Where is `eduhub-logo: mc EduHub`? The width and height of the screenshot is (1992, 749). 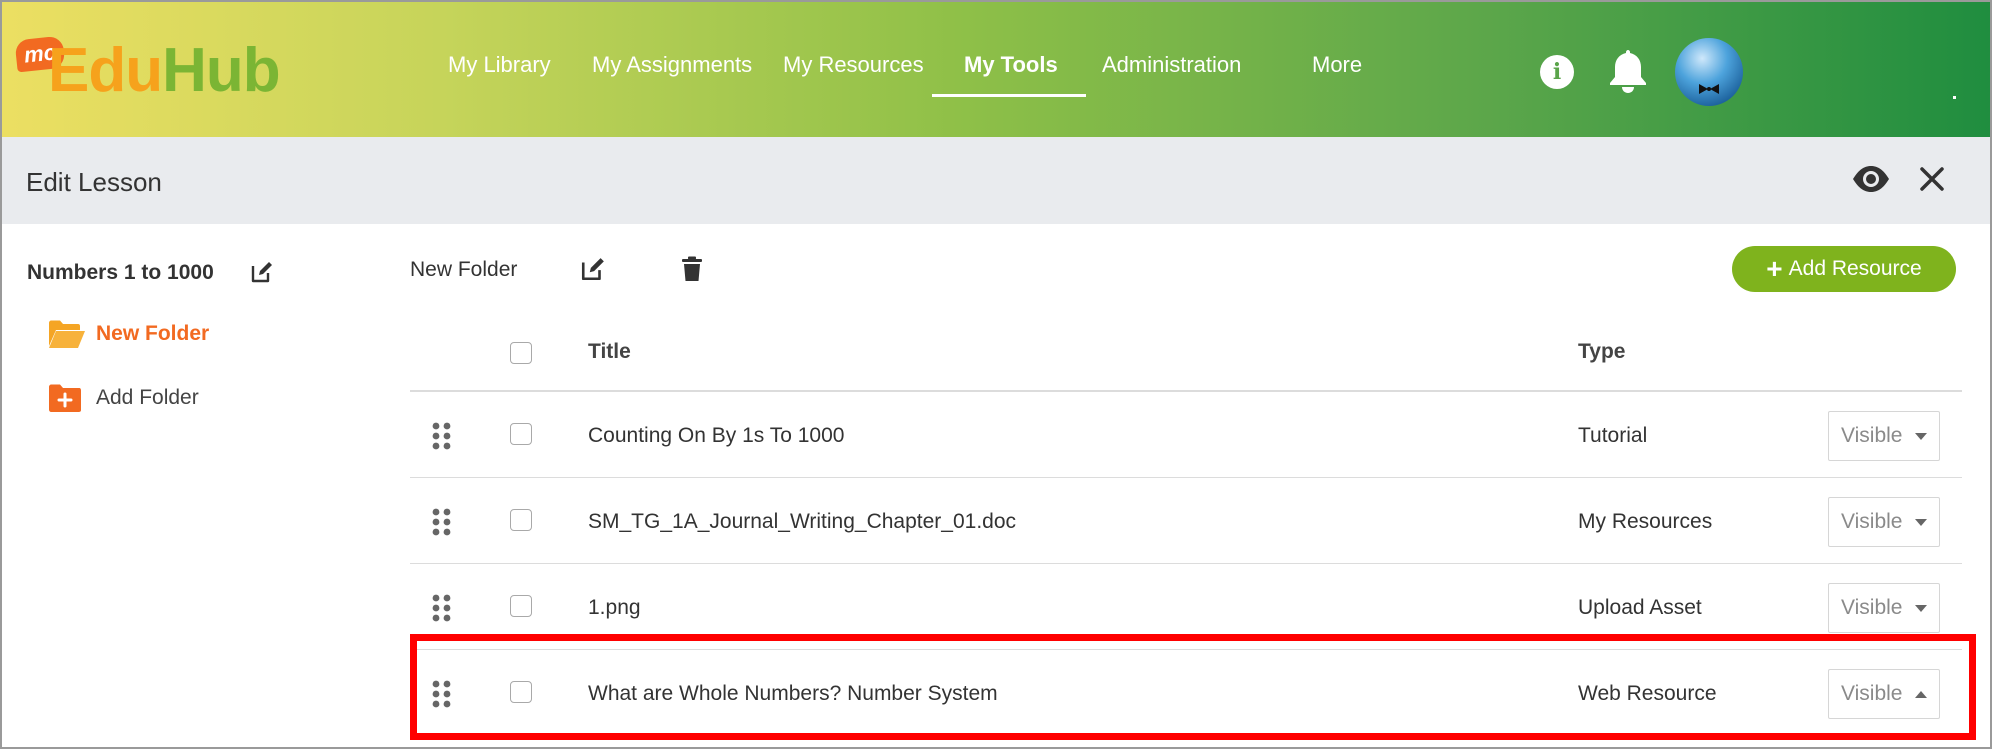 eduhub-logo: mc EduHub is located at coordinates (147, 74).